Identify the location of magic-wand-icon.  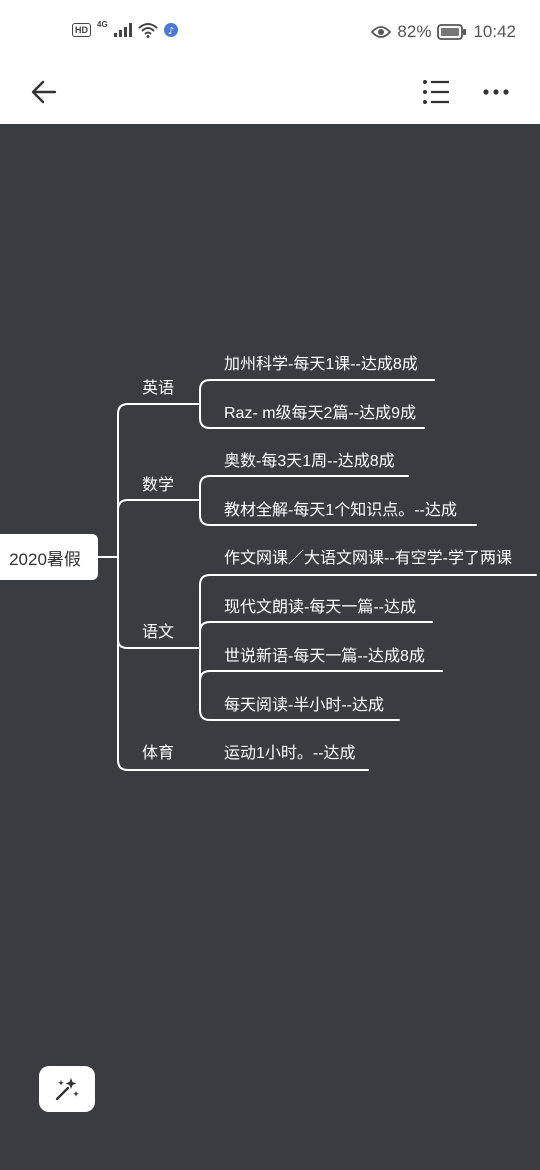
(67, 1089).